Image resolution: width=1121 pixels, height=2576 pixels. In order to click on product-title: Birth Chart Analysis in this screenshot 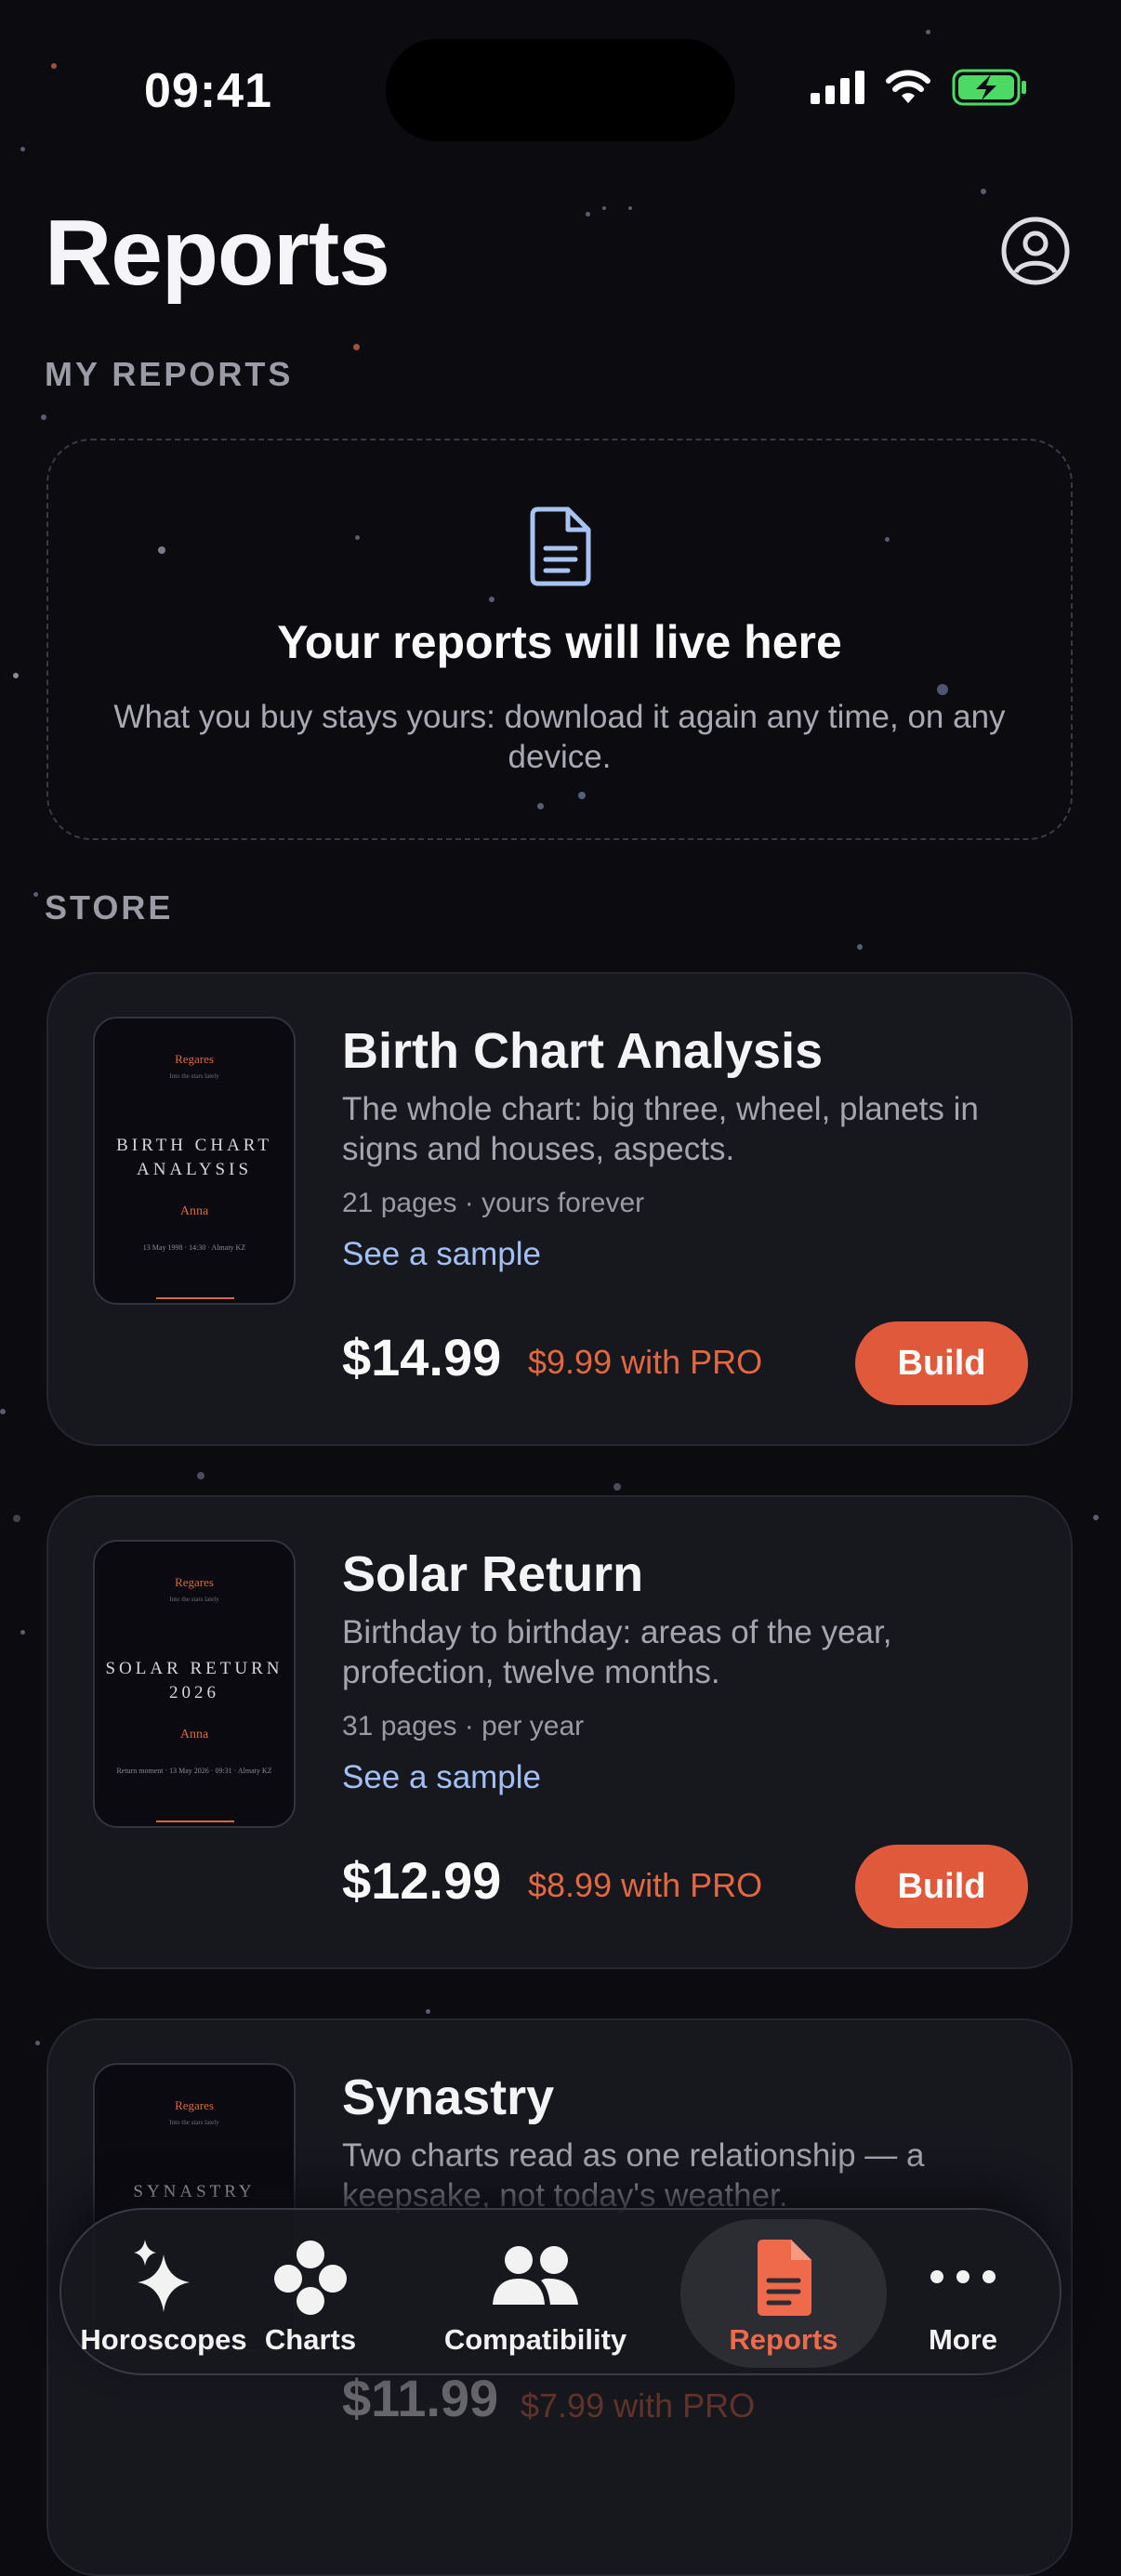, I will do `click(583, 1051)`.